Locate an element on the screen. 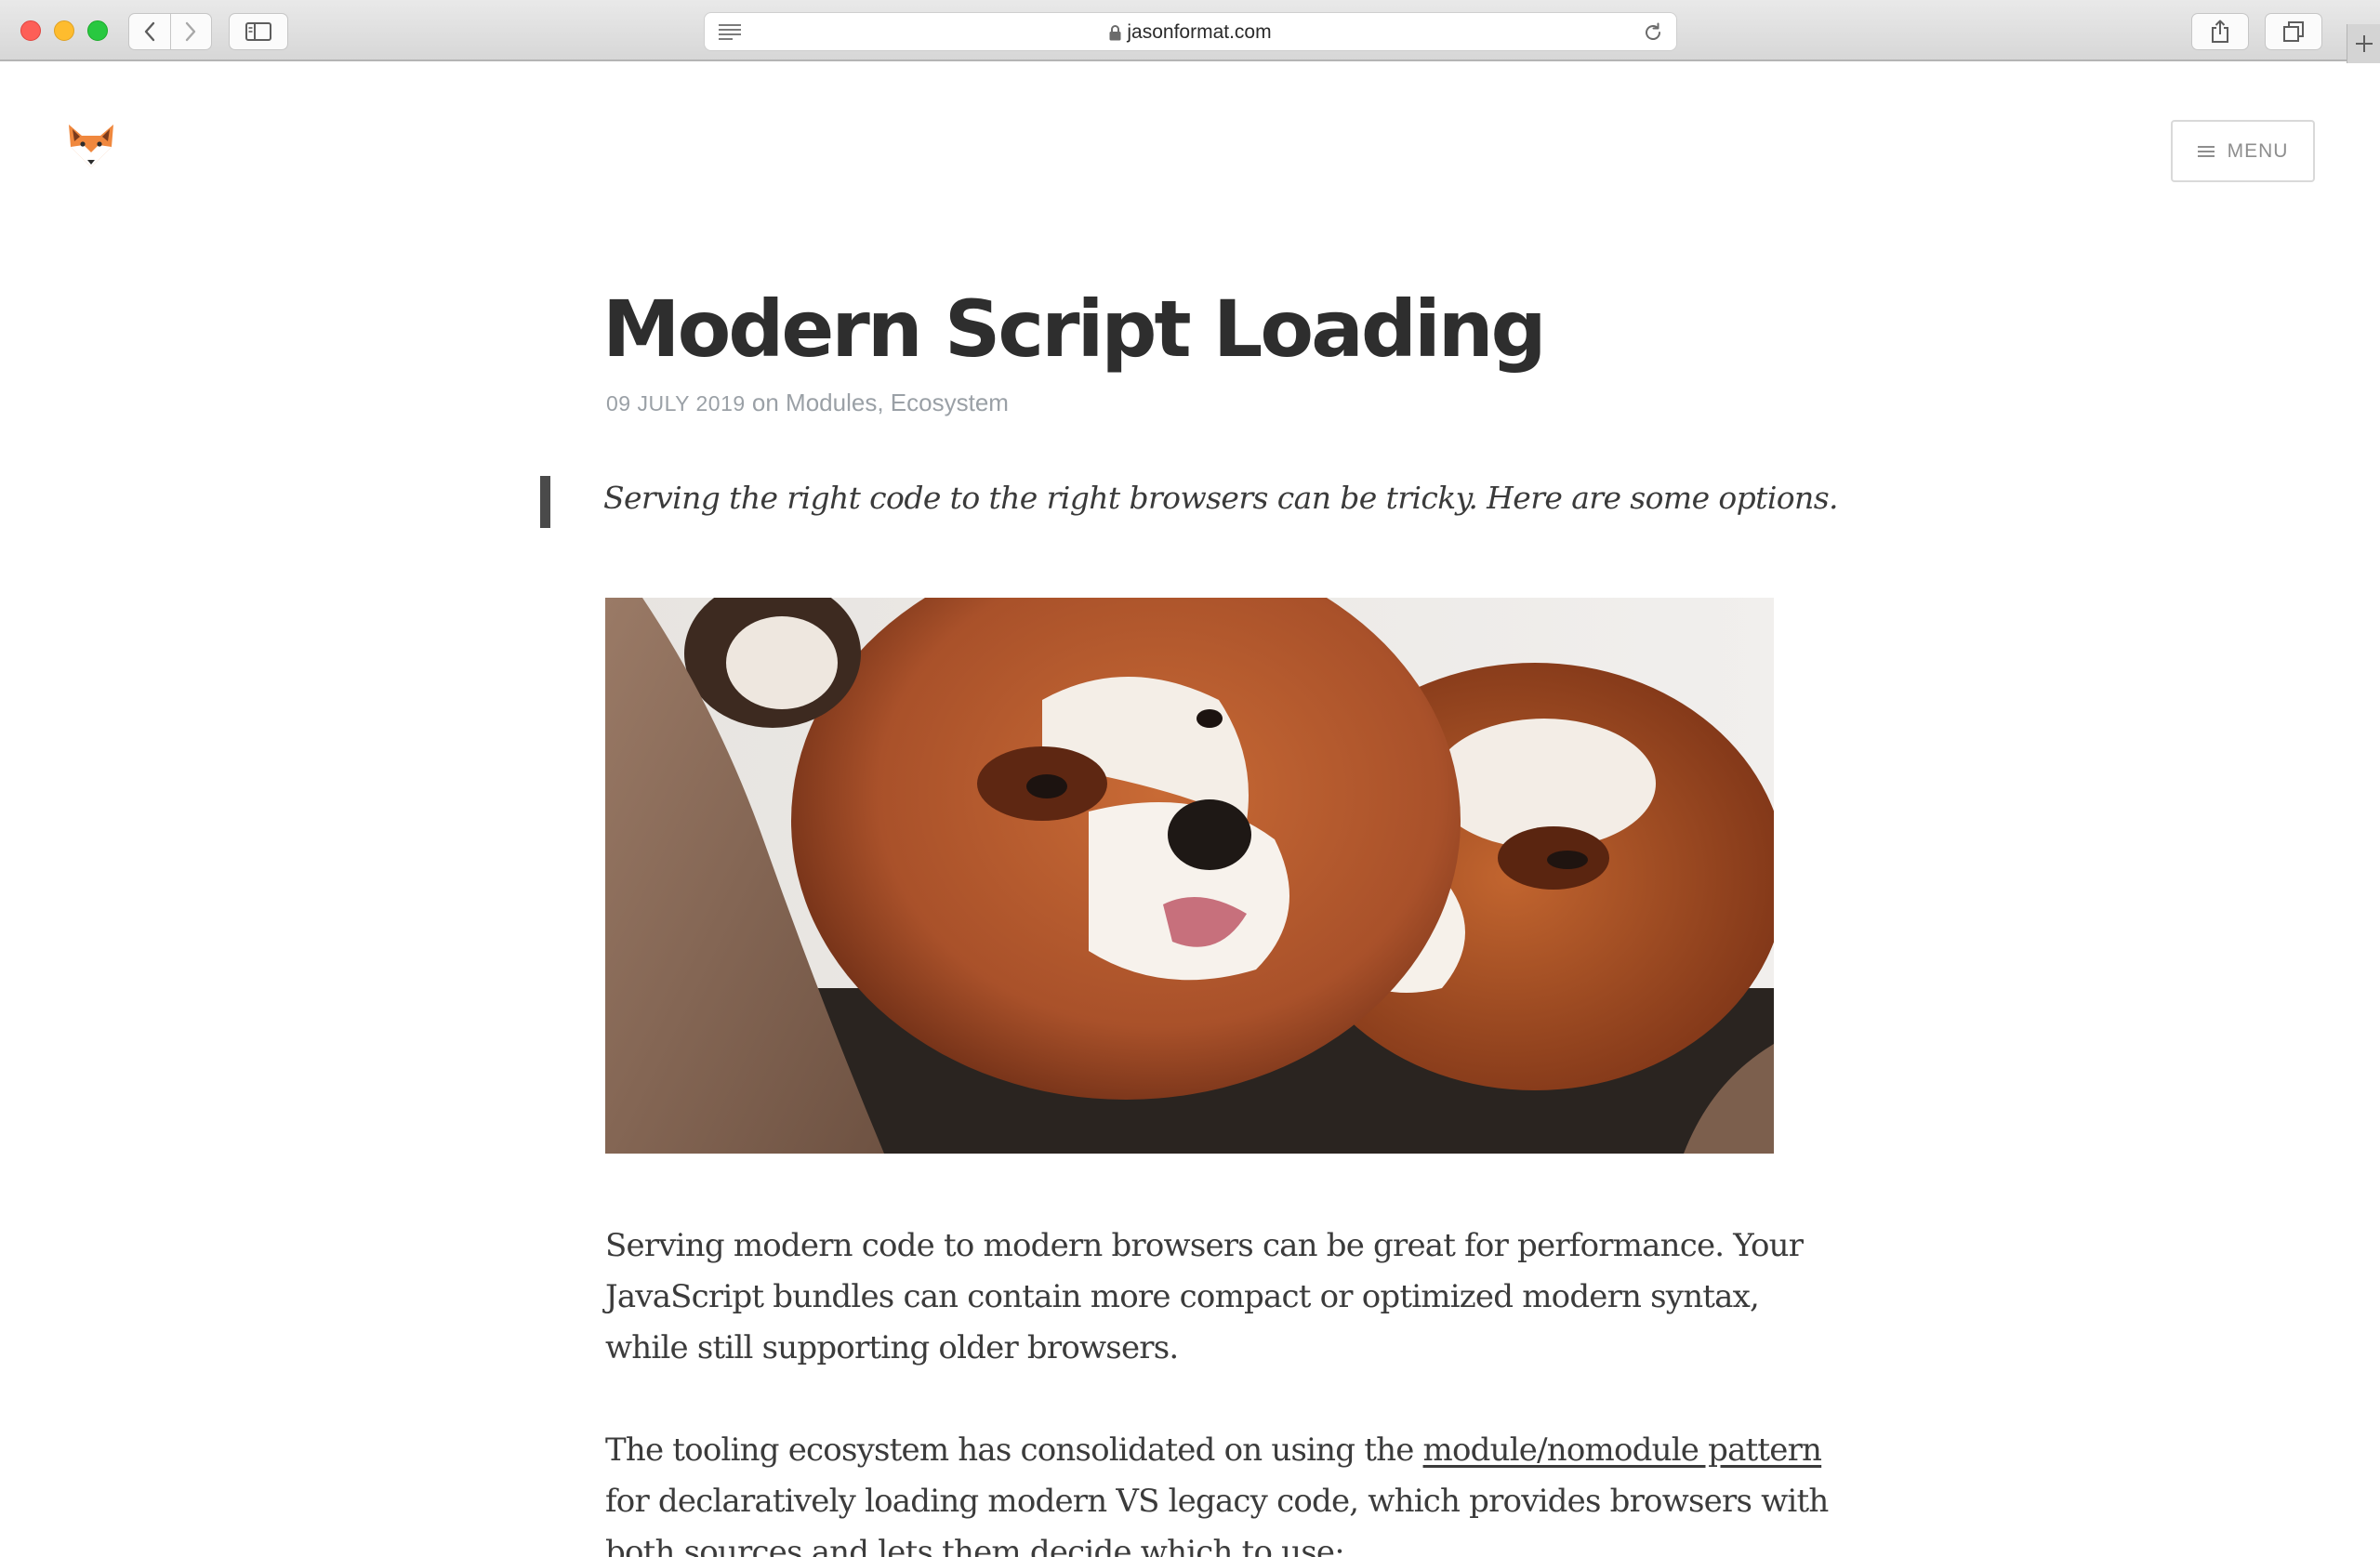 The height and width of the screenshot is (1557, 2380). tabs-overview-button is located at coordinates (2293, 32).